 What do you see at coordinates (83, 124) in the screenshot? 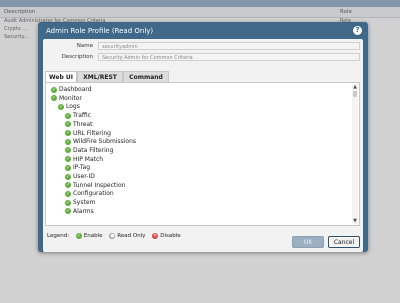
I see `tree-item-label: Threat` at bounding box center [83, 124].